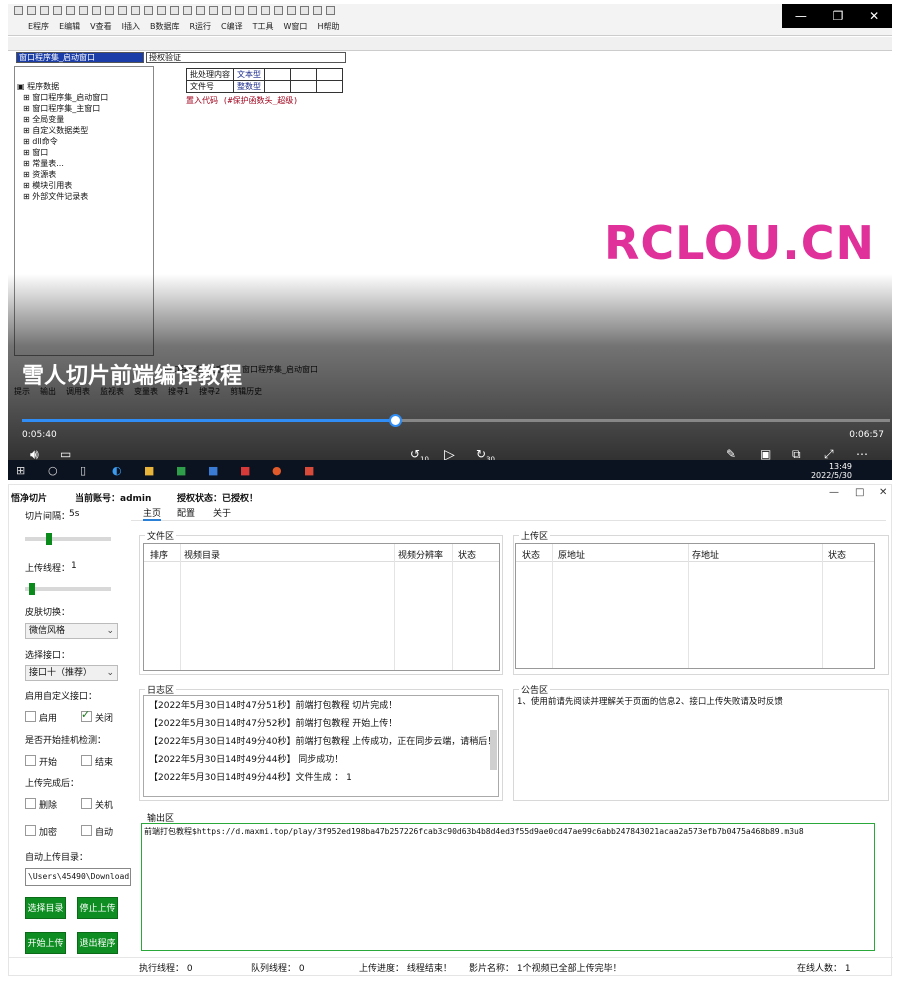 The width and height of the screenshot is (900, 983). What do you see at coordinates (328, 26) in the screenshot?
I see `ide-menu-item: H帮助` at bounding box center [328, 26].